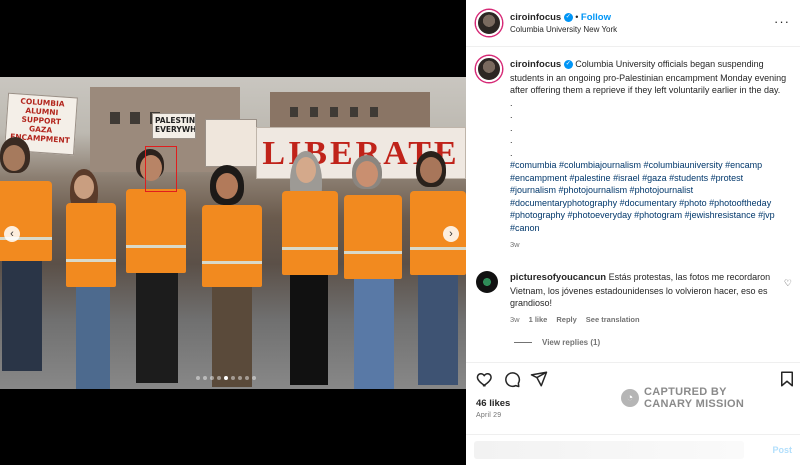  What do you see at coordinates (609, 450) in the screenshot?
I see `comment-input` at bounding box center [609, 450].